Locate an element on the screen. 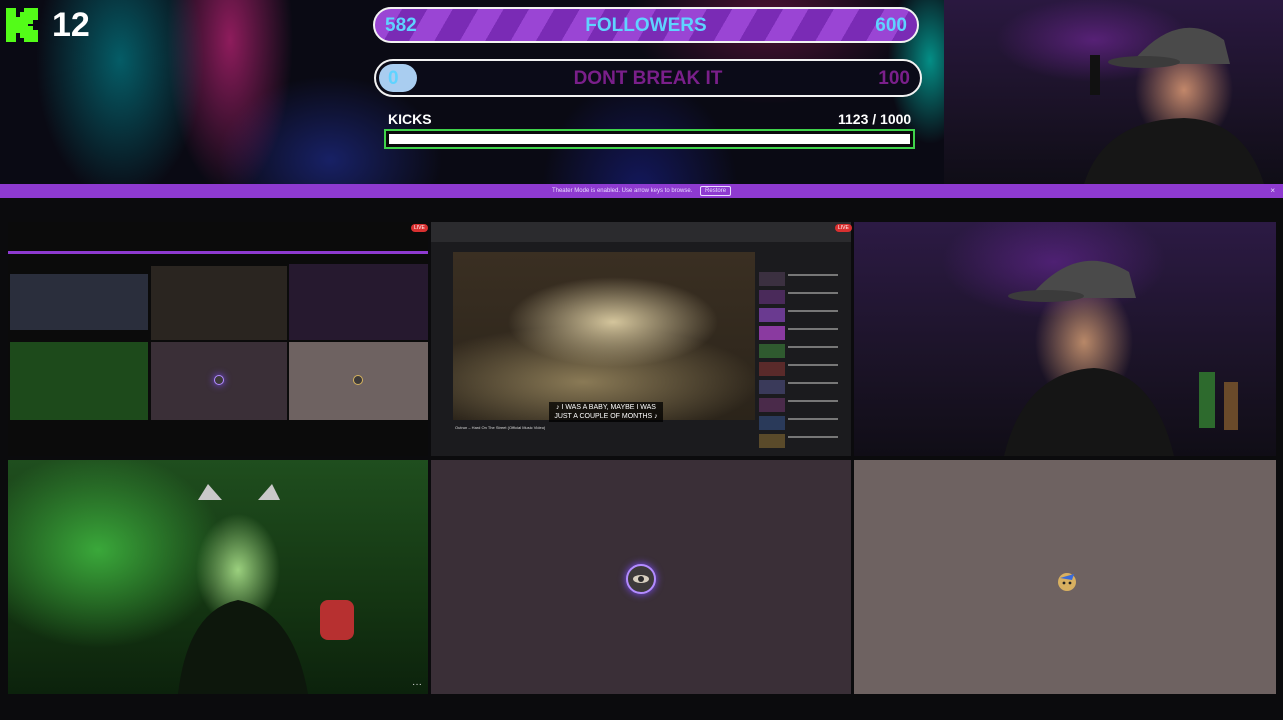  eye-glyph is located at coordinates (641, 579).